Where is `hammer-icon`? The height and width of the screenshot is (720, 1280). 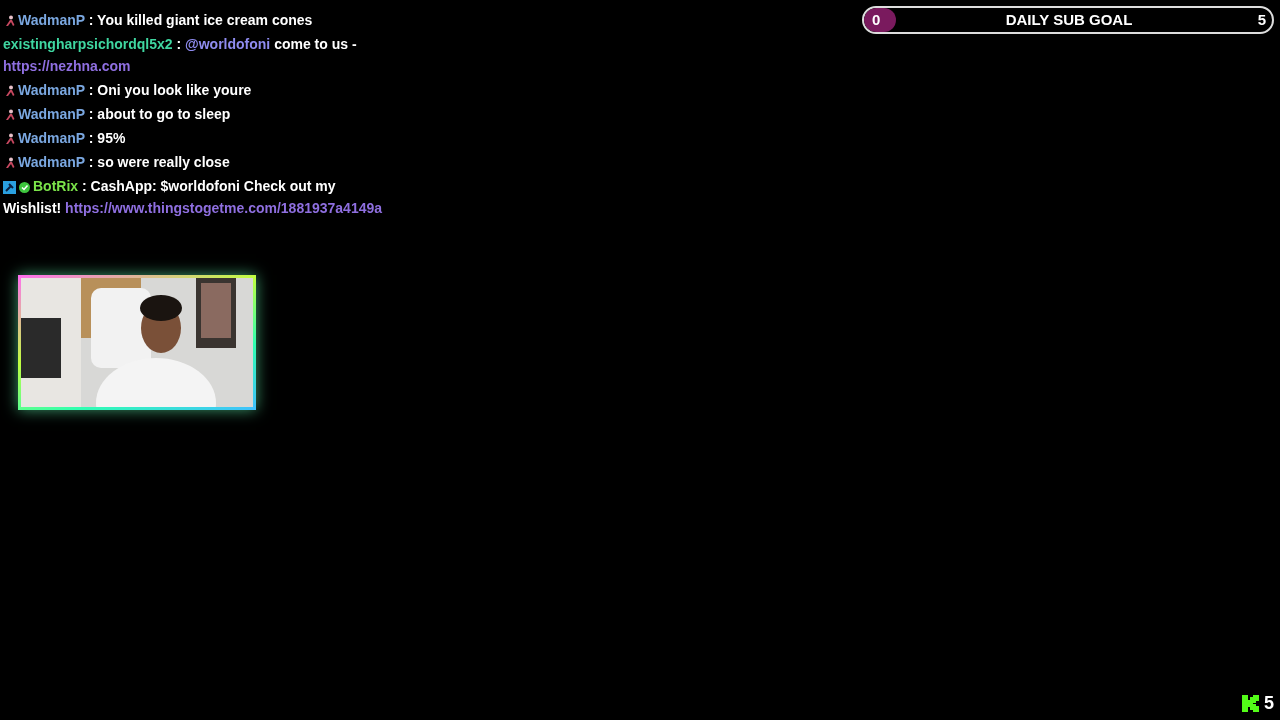 hammer-icon is located at coordinates (9, 187).